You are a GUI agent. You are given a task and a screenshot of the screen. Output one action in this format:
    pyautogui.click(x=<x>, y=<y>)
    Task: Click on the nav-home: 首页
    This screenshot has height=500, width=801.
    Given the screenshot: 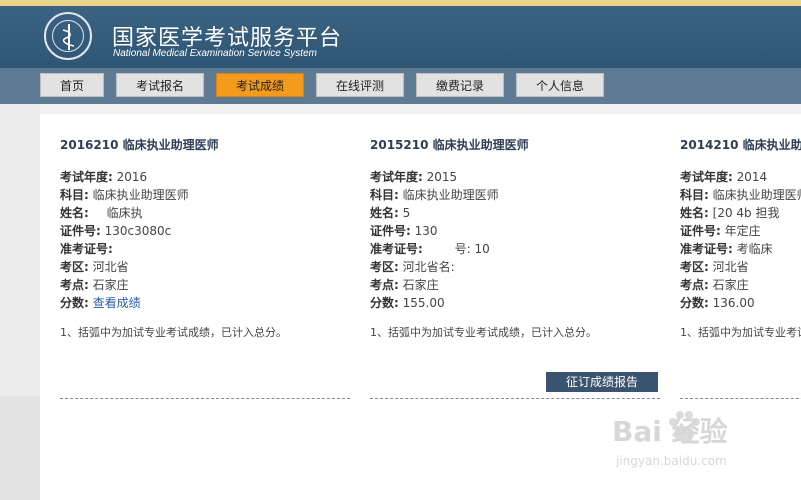 What is the action you would take?
    pyautogui.click(x=72, y=85)
    